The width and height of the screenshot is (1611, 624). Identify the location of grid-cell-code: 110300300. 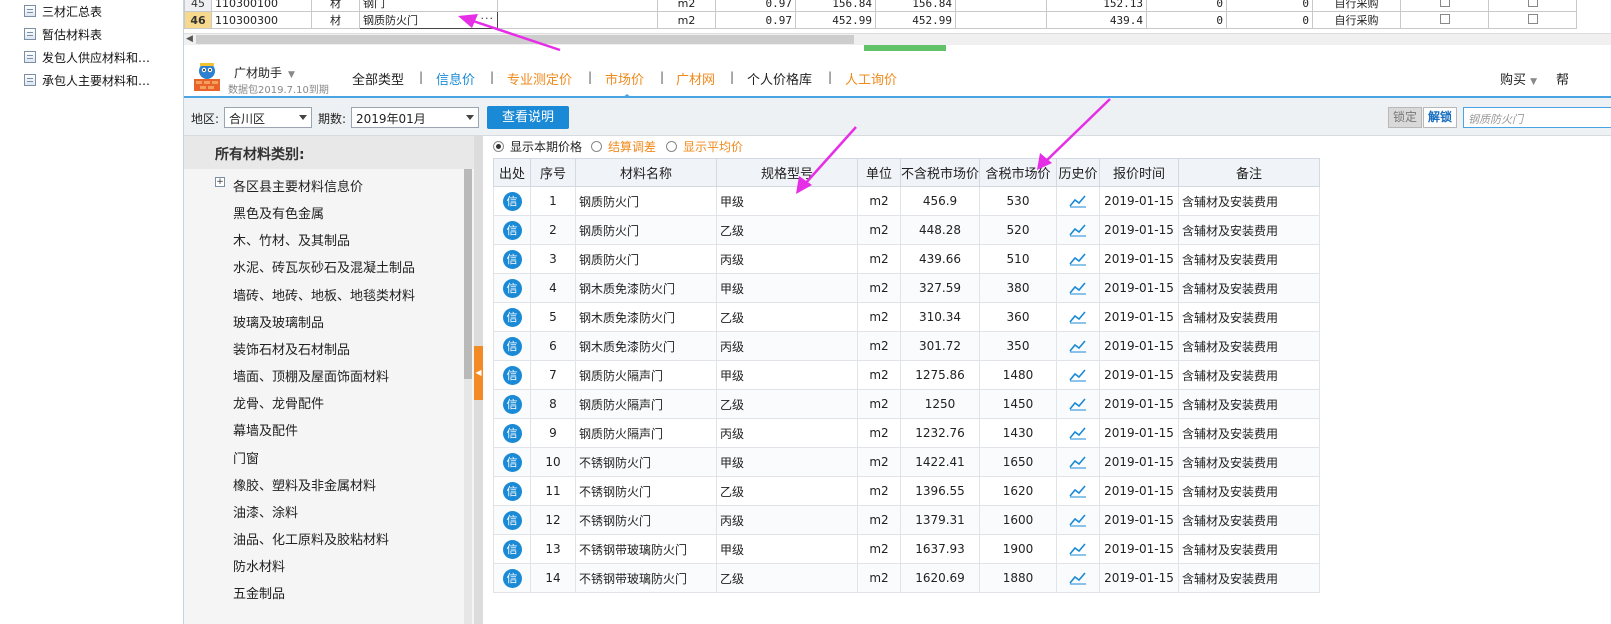
(261, 20).